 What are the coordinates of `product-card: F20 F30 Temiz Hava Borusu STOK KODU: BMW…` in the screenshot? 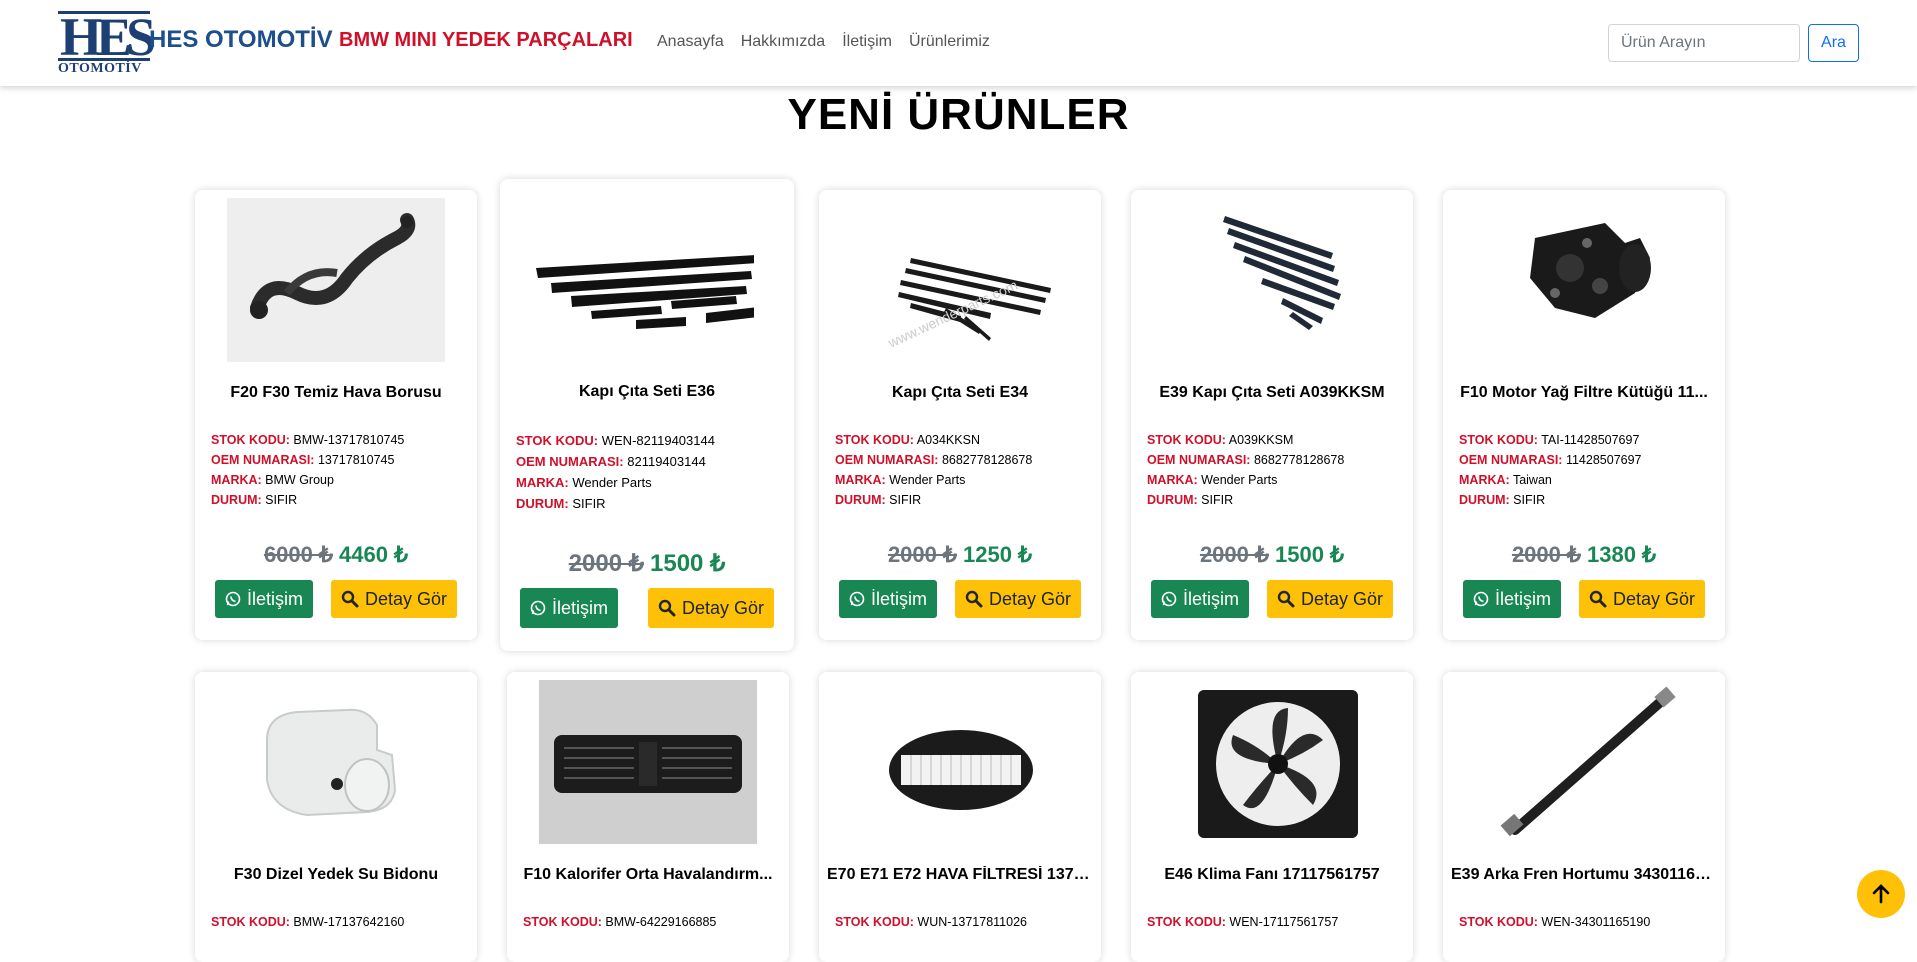 It's located at (336, 415).